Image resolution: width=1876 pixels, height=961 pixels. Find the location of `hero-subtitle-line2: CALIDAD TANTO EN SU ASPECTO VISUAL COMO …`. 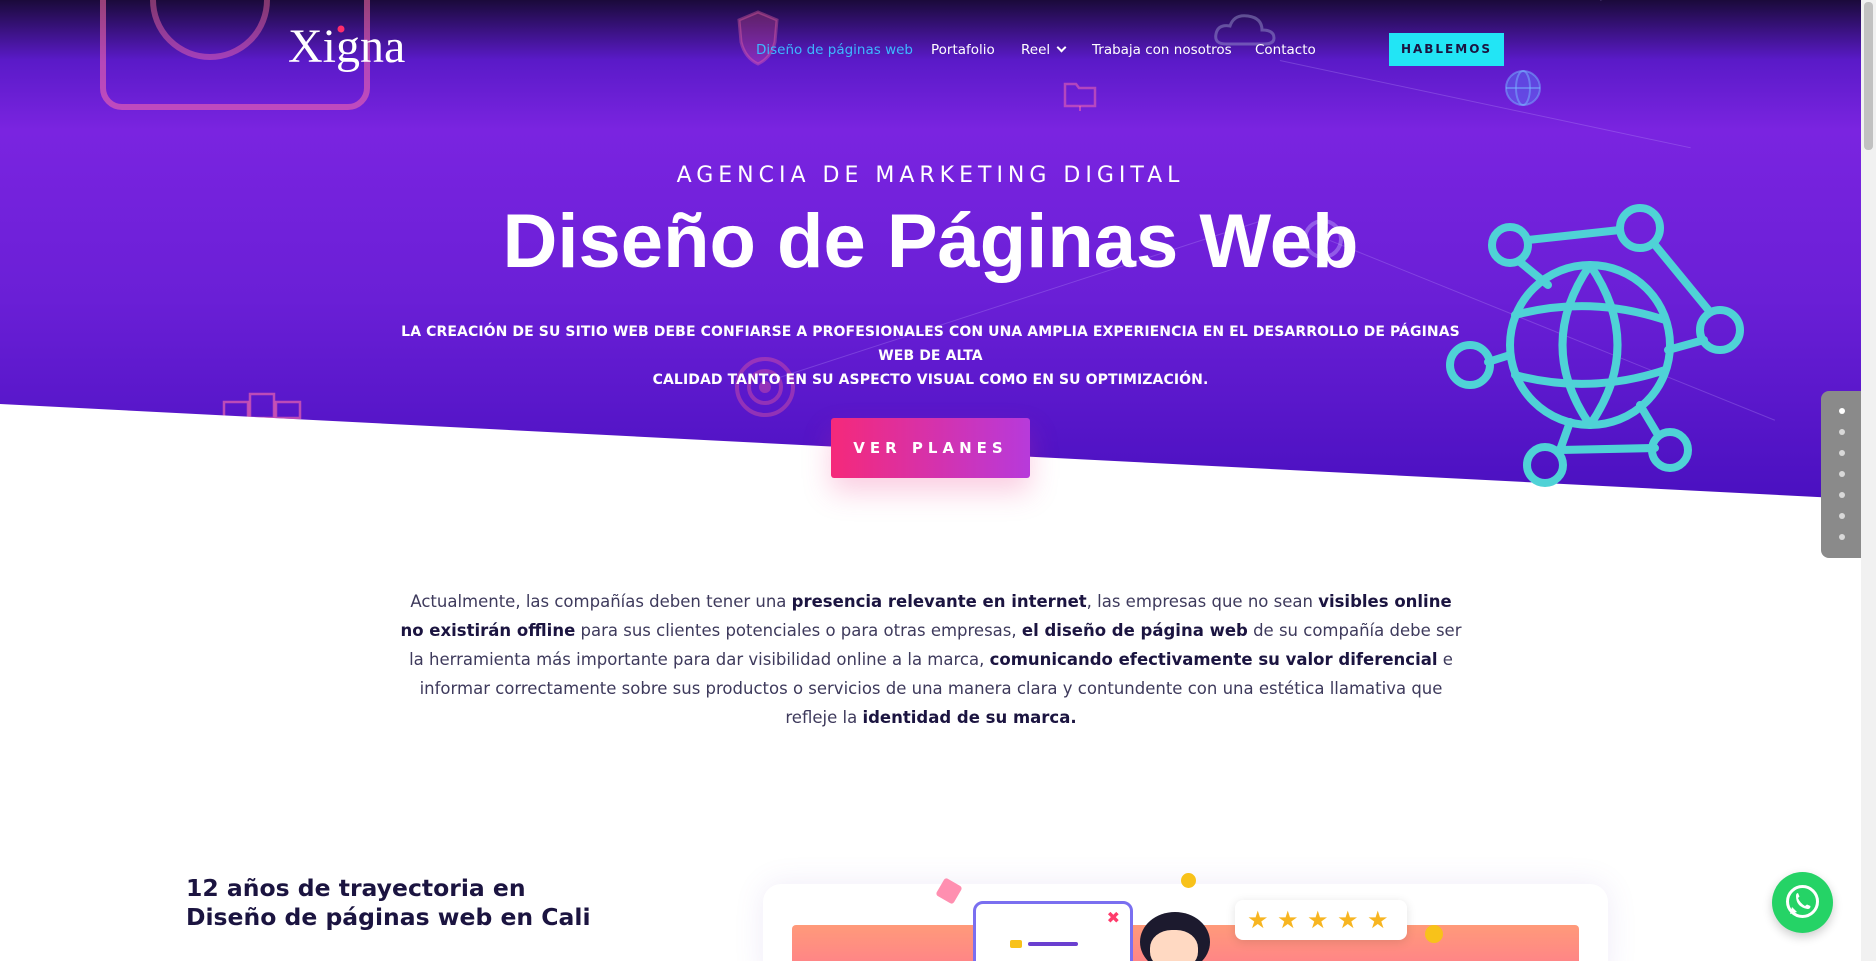

hero-subtitle-line2: CALIDAD TANTO EN SU ASPECTO VISUAL COMO … is located at coordinates (930, 380).